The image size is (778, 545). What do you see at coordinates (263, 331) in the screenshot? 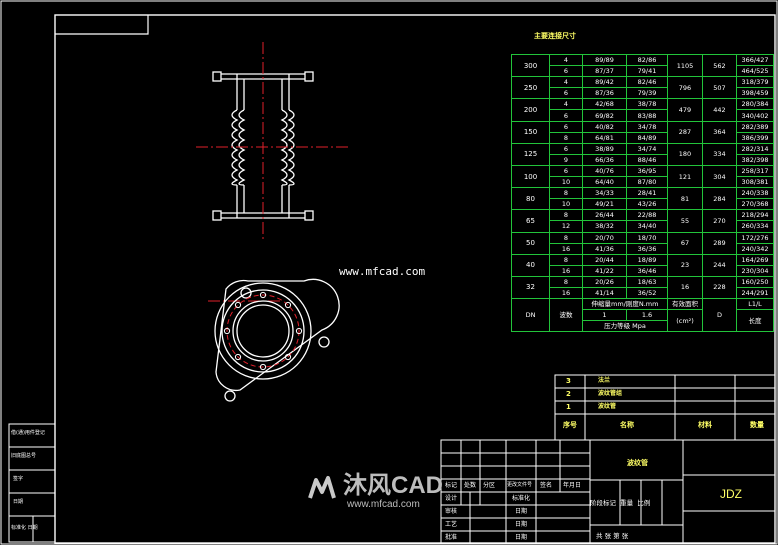
I see `bolt-circle` at bounding box center [263, 331].